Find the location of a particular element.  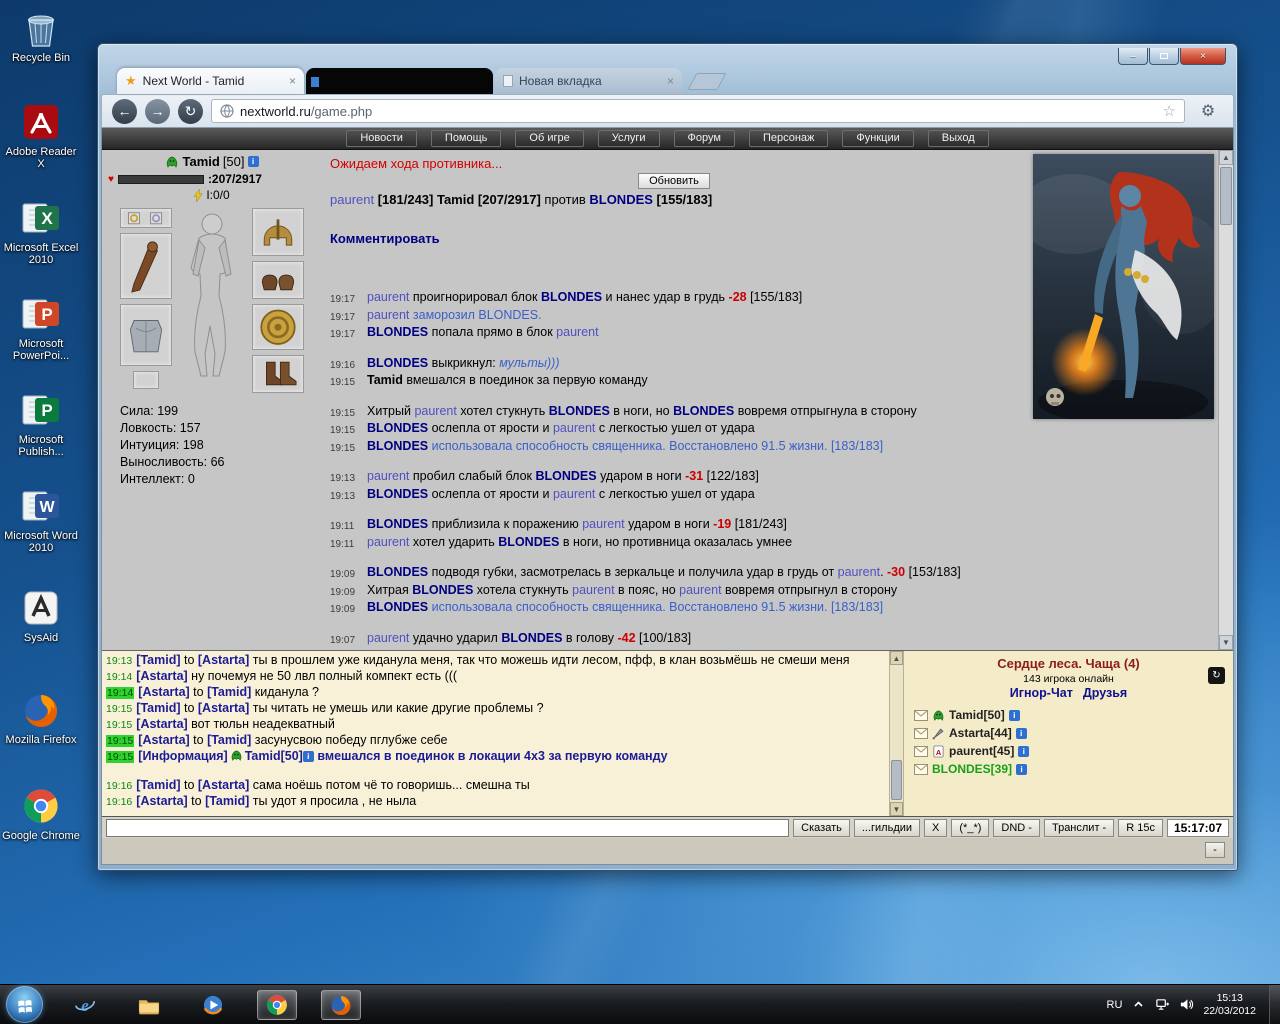

collapse-button: - is located at coordinates (1215, 850).